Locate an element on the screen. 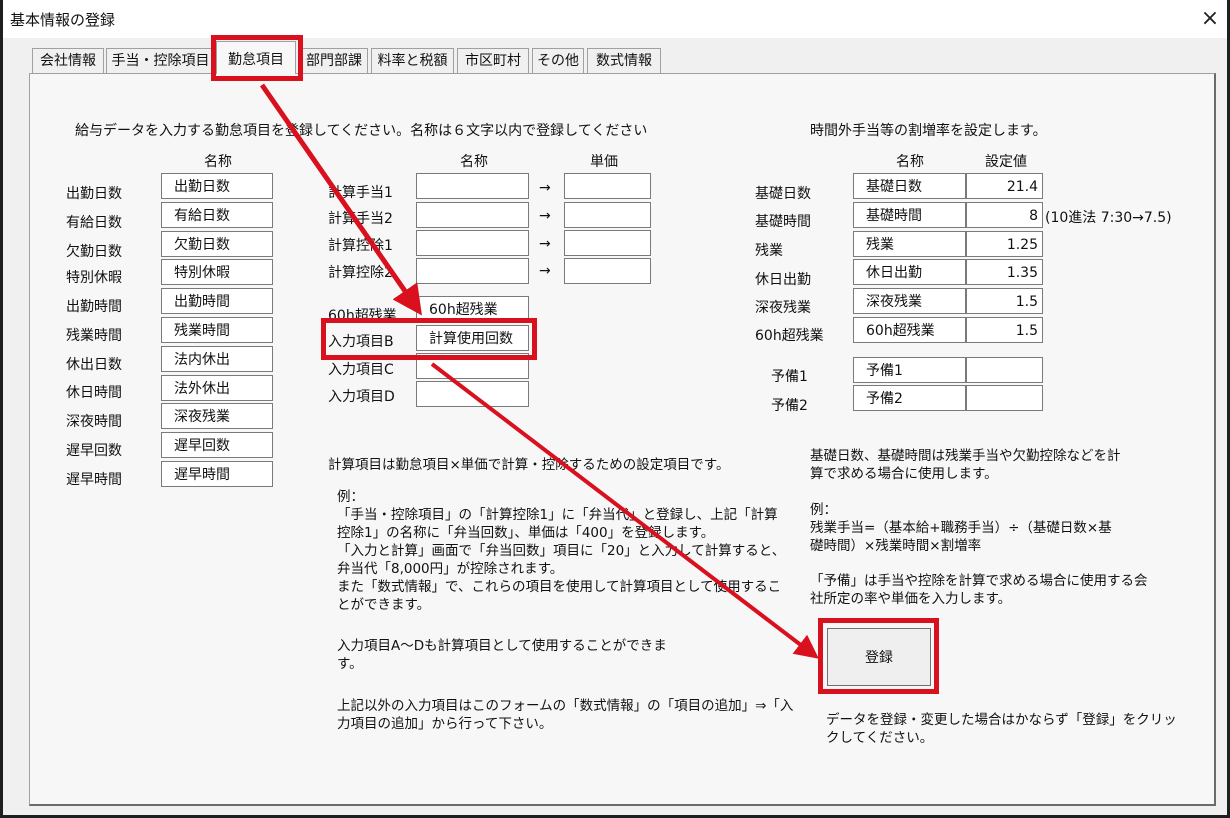 The height and width of the screenshot is (818, 1230). window-border-left is located at coordinates (1, 409).